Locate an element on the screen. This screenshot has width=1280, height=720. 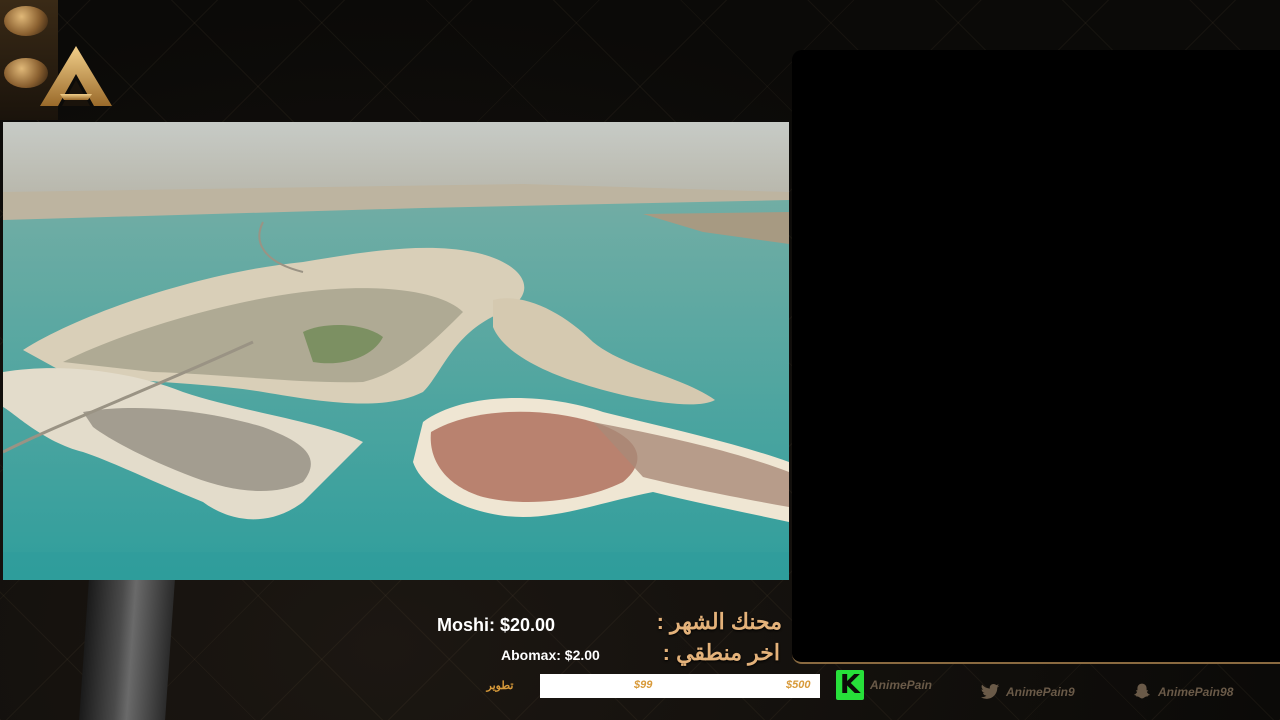
latest-donor-value: Abomax: $2.00 is located at coordinates (550, 655).